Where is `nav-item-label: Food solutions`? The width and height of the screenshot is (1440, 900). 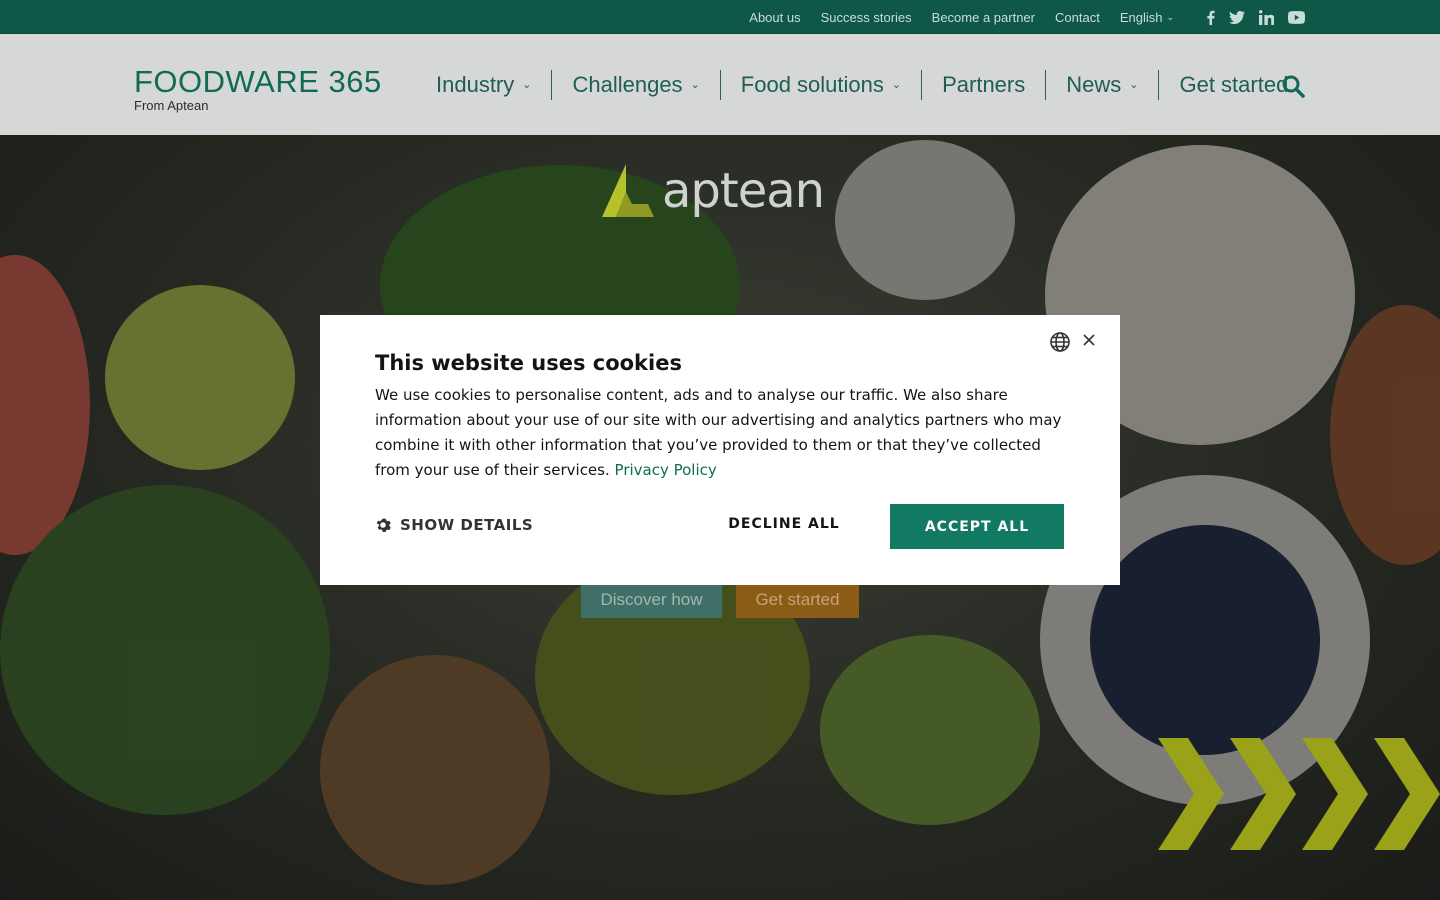 nav-item-label: Food solutions is located at coordinates (812, 84).